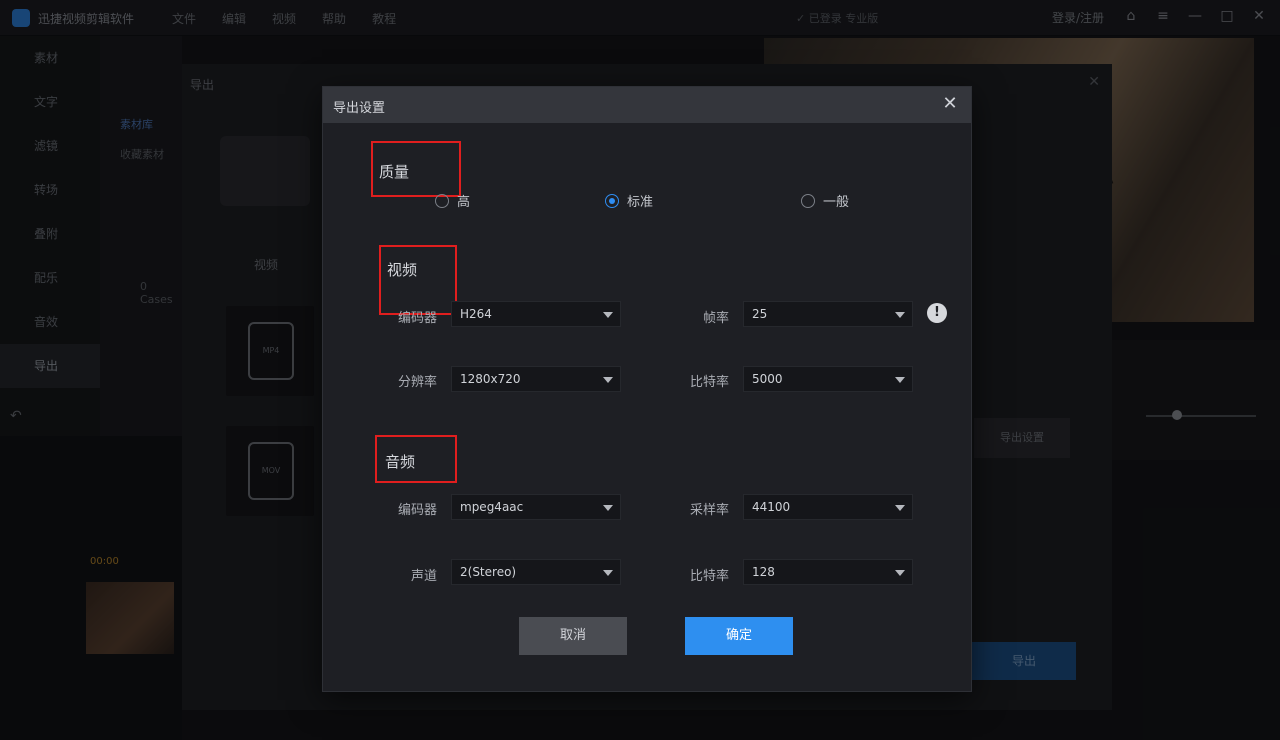 The height and width of the screenshot is (740, 1280). What do you see at coordinates (828, 507) in the screenshot?
I see `samplerate-select: 44100` at bounding box center [828, 507].